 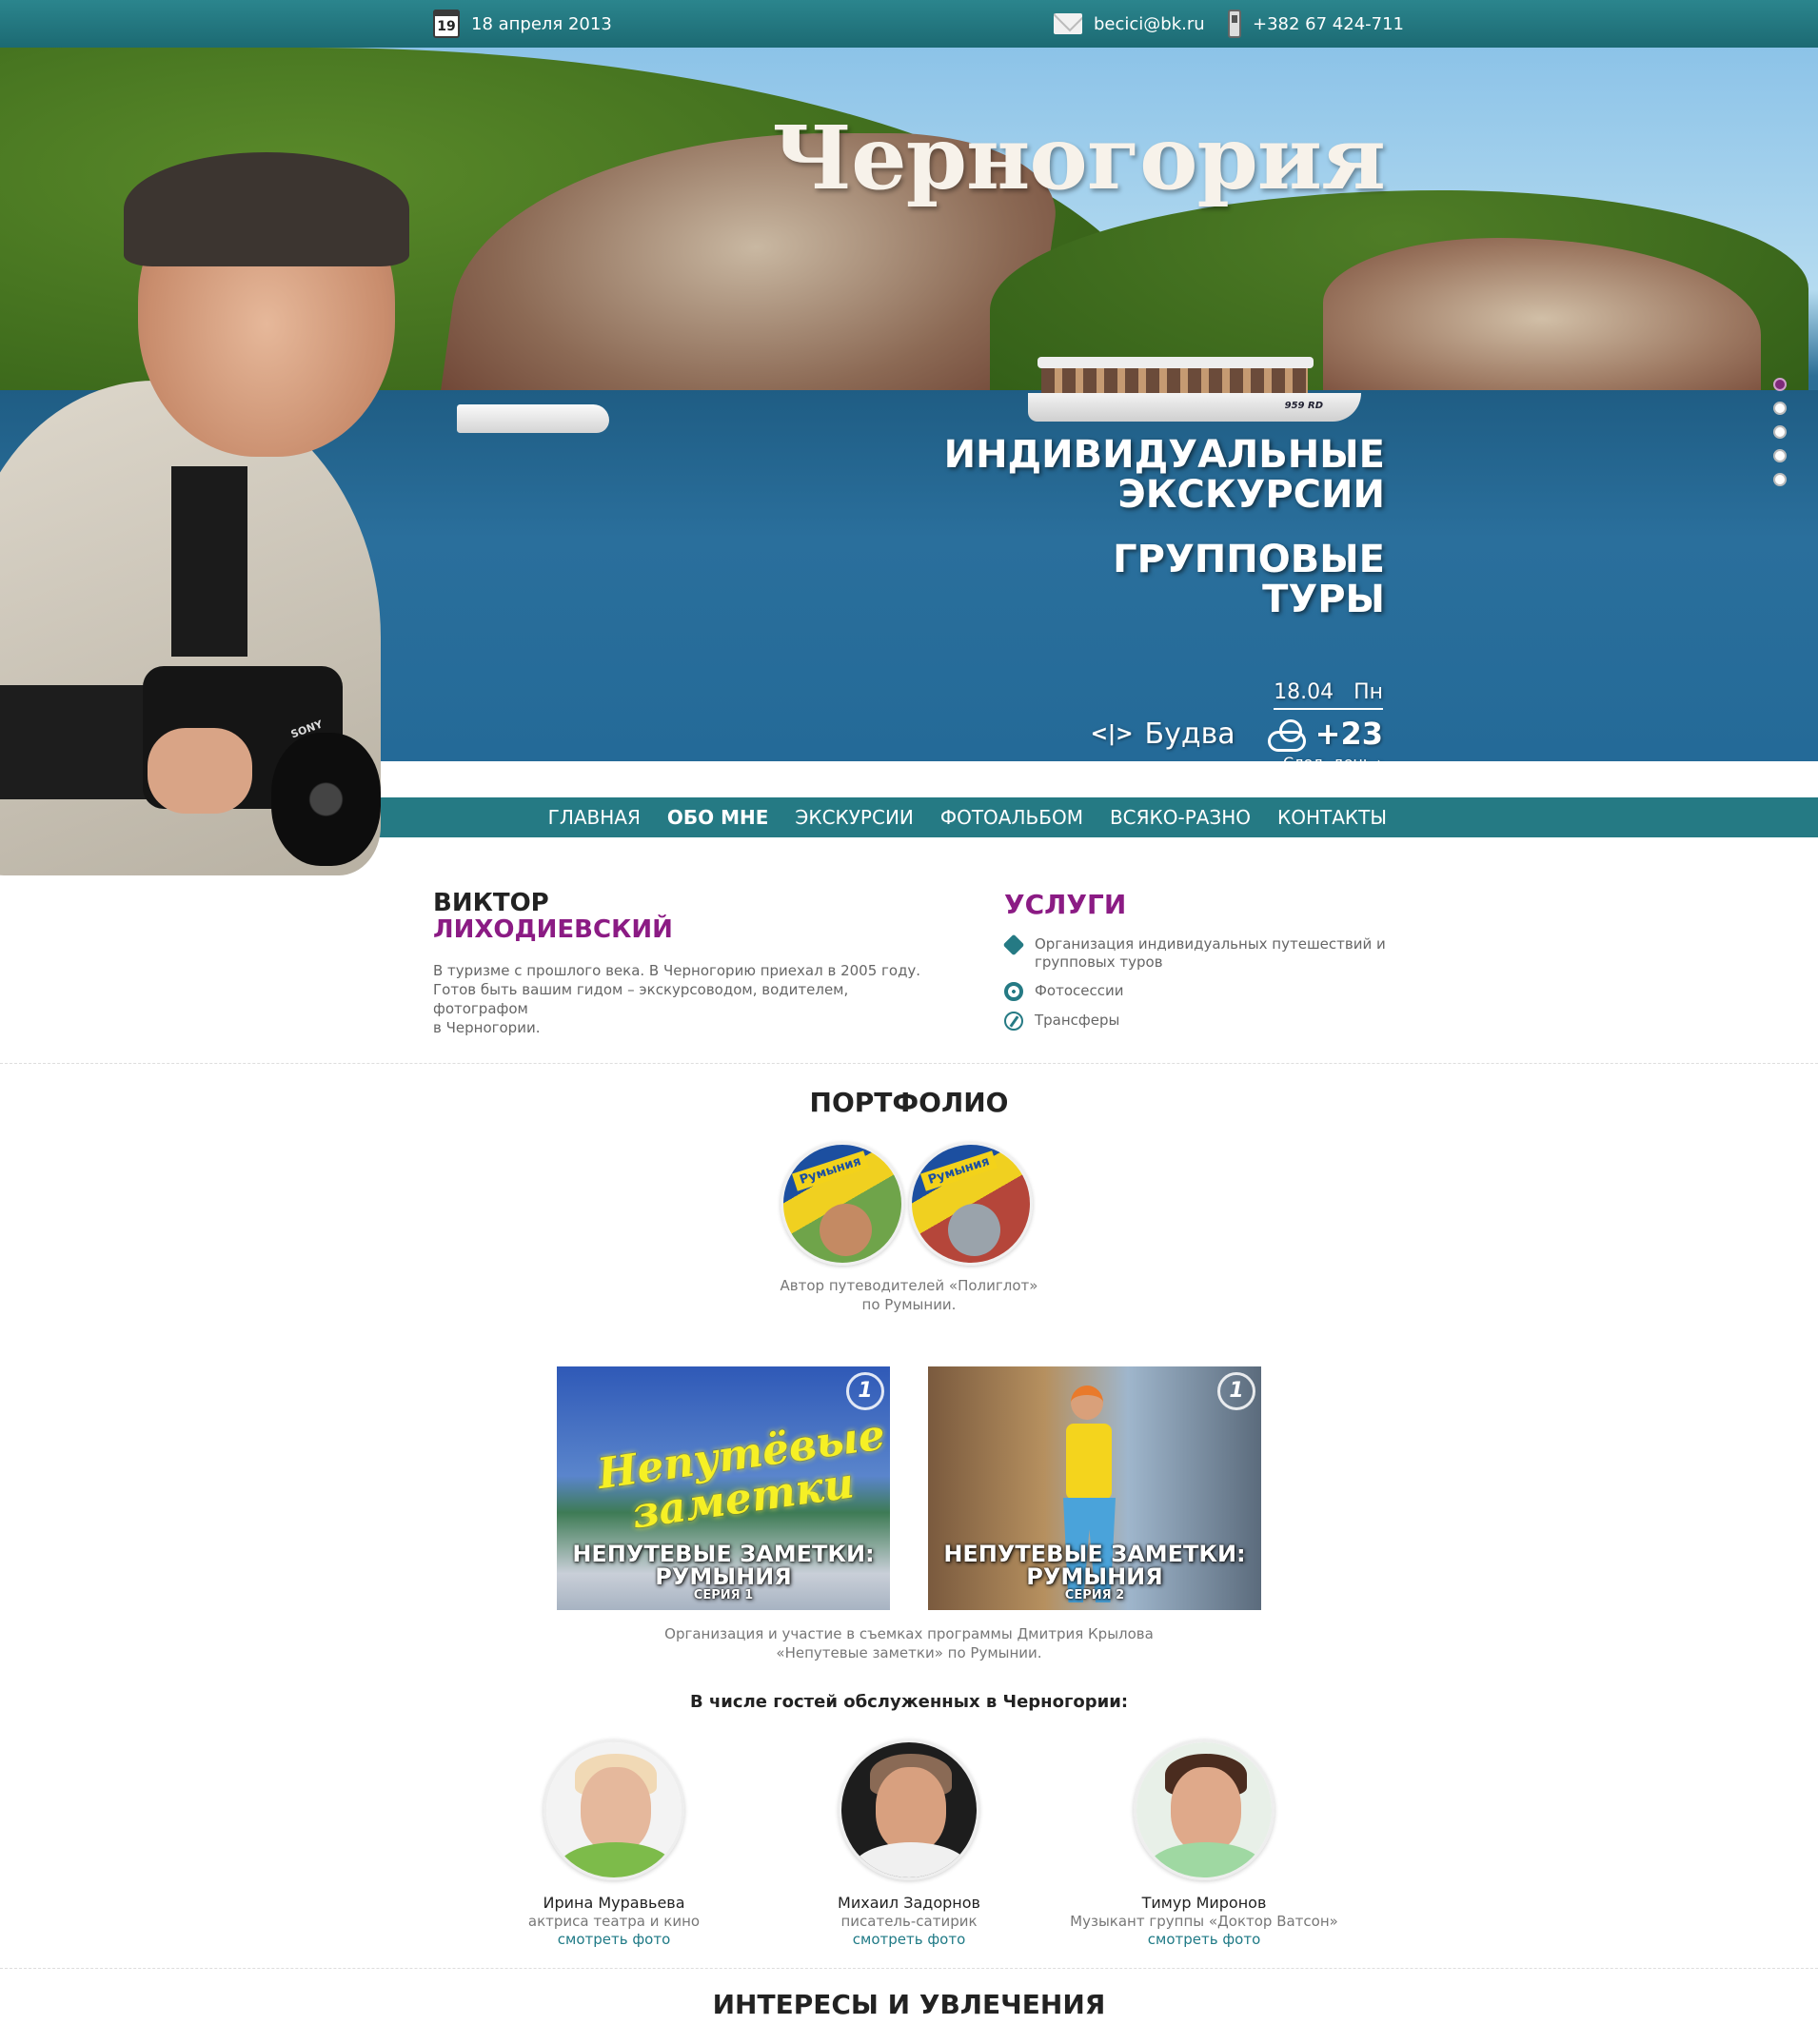 I want to click on envelope-icon, so click(x=1068, y=24).